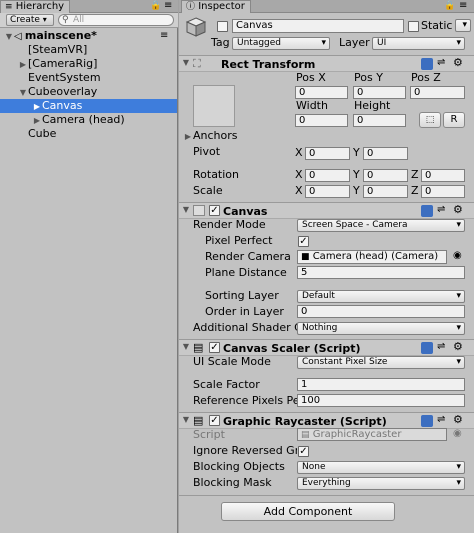  Describe the element at coordinates (88, 64) in the screenshot. I see `hierarchy-item: ▶ [CameraRig]` at that location.